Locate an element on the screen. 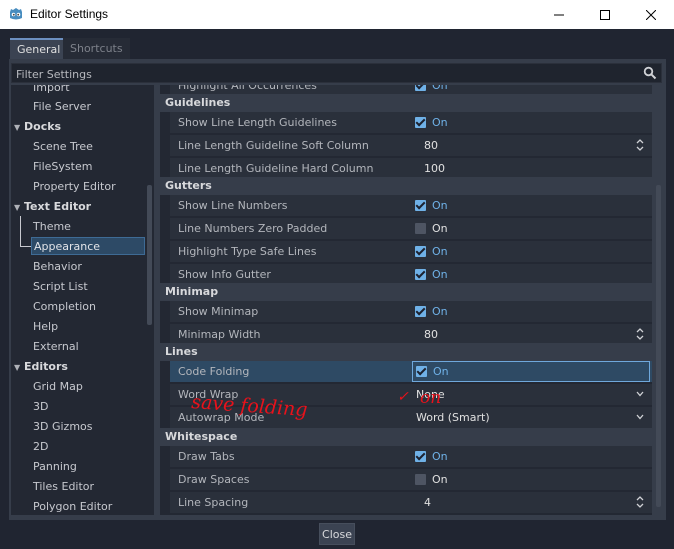  section-guidelines: Guidelines is located at coordinates (406, 103).